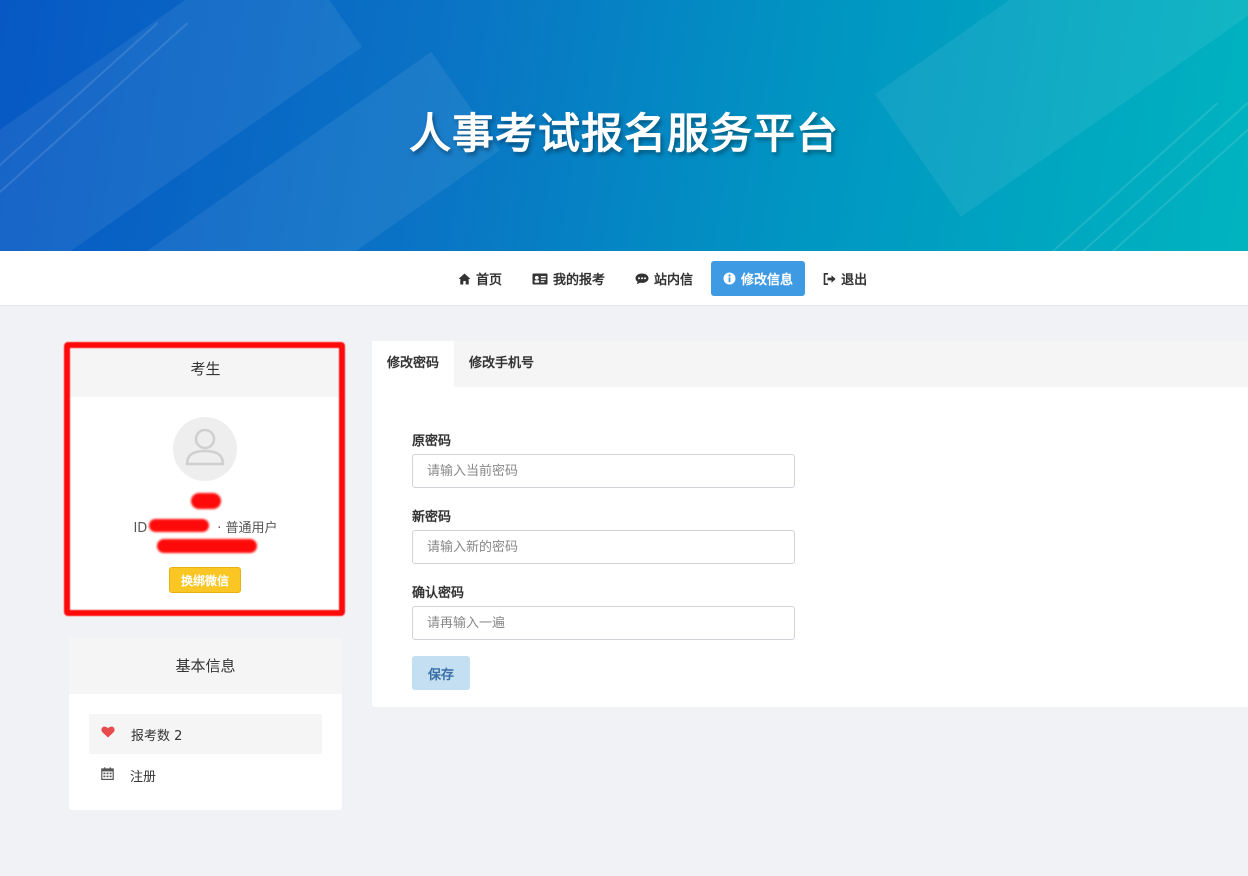 The height and width of the screenshot is (876, 1248). What do you see at coordinates (205, 666) in the screenshot?
I see `basic-info-title: 基本信息` at bounding box center [205, 666].